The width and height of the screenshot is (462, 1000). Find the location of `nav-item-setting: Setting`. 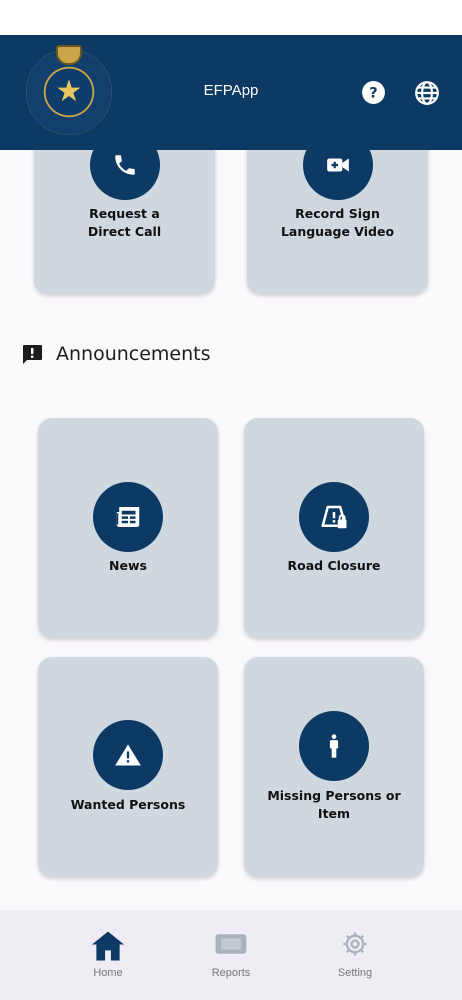

nav-item-setting: Setting is located at coordinates (355, 955).